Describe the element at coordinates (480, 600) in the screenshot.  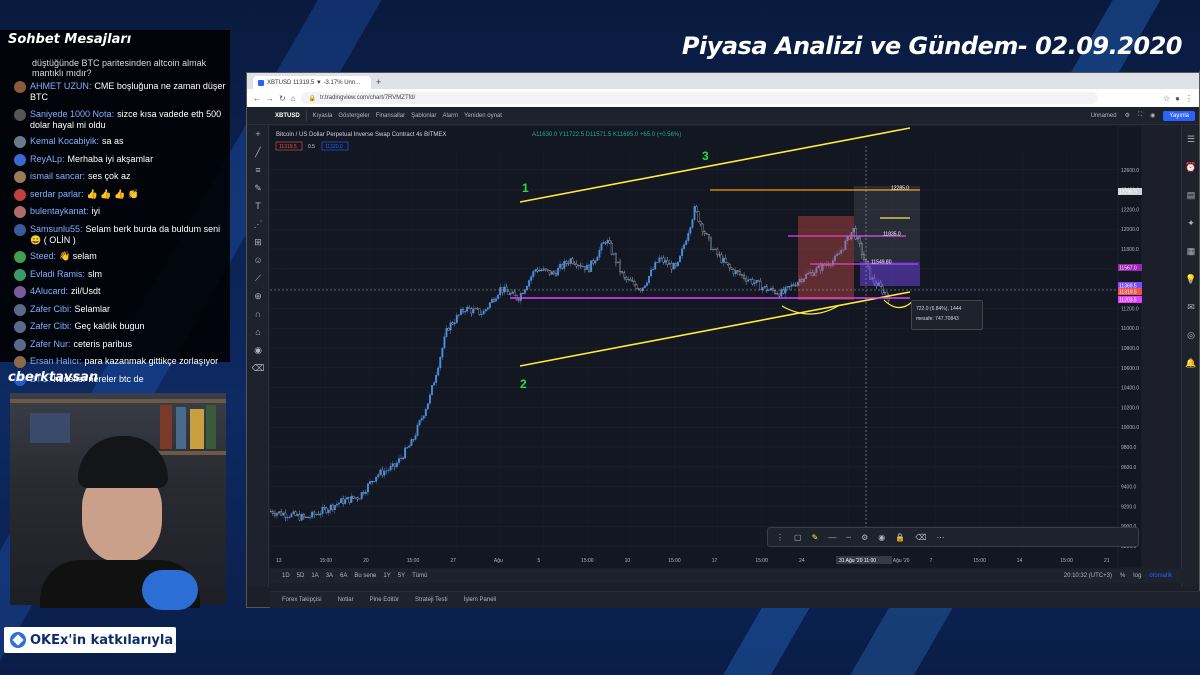
I see `panel-tab: İşlem Paneli` at that location.